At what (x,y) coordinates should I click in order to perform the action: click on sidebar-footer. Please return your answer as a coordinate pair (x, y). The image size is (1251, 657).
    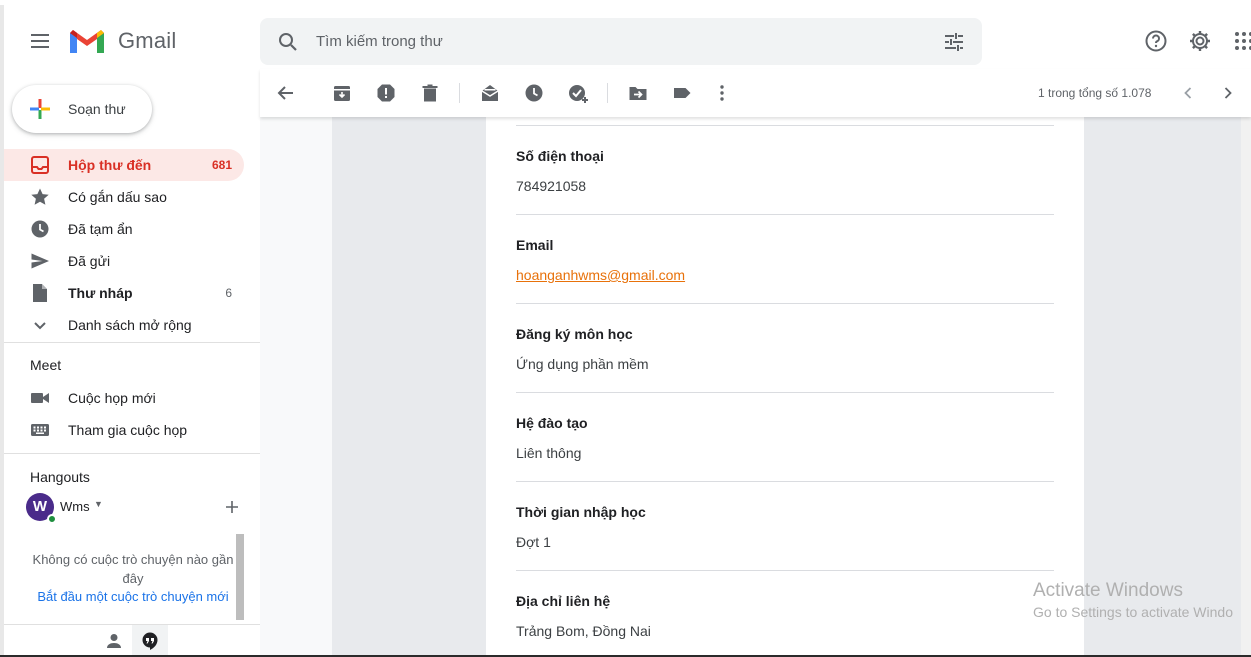
    Looking at the image, I should click on (132, 640).